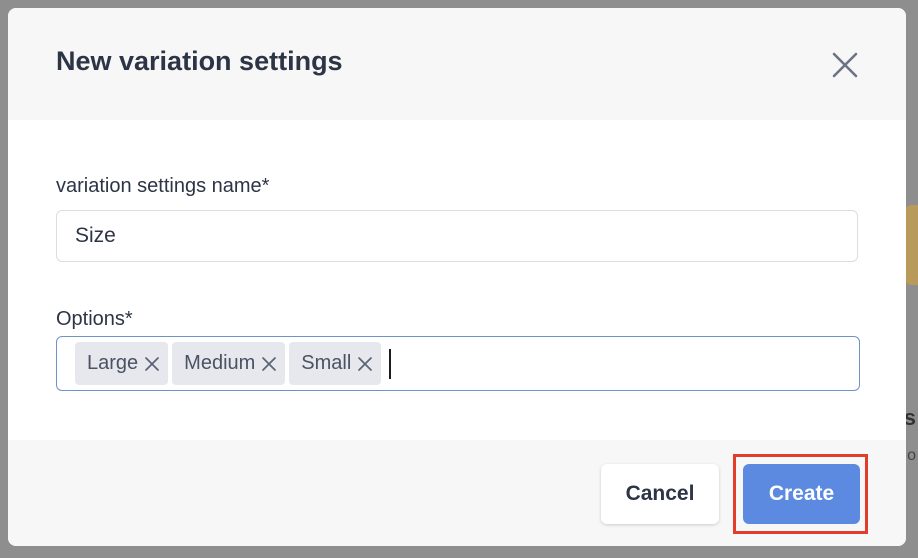 The image size is (918, 558). What do you see at coordinates (457, 236) in the screenshot?
I see `variation-name-input` at bounding box center [457, 236].